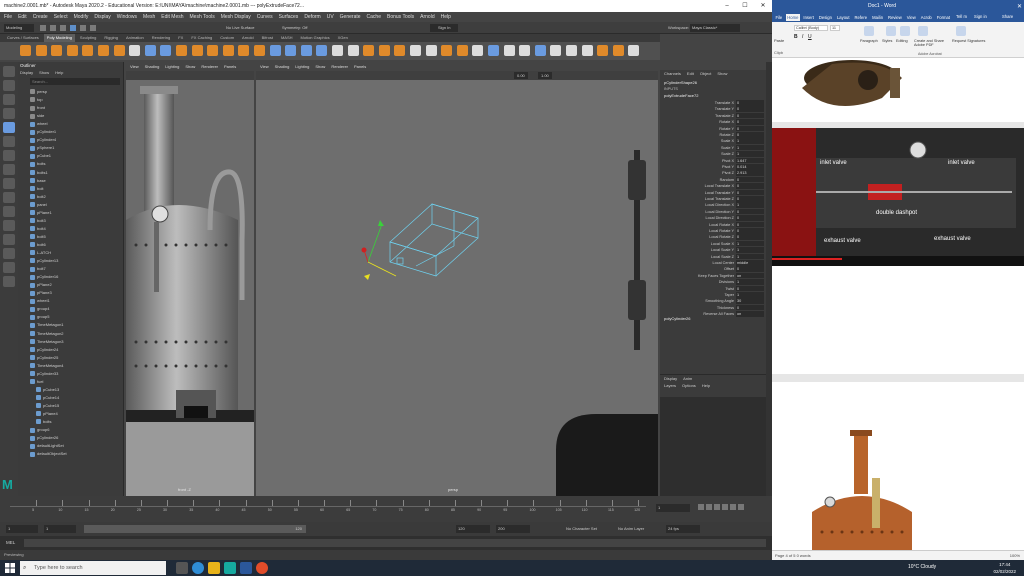 The width and height of the screenshot is (1024, 576). Describe the element at coordinates (59, 38) in the screenshot. I see `shelf-tab: Poly Modeling` at that location.